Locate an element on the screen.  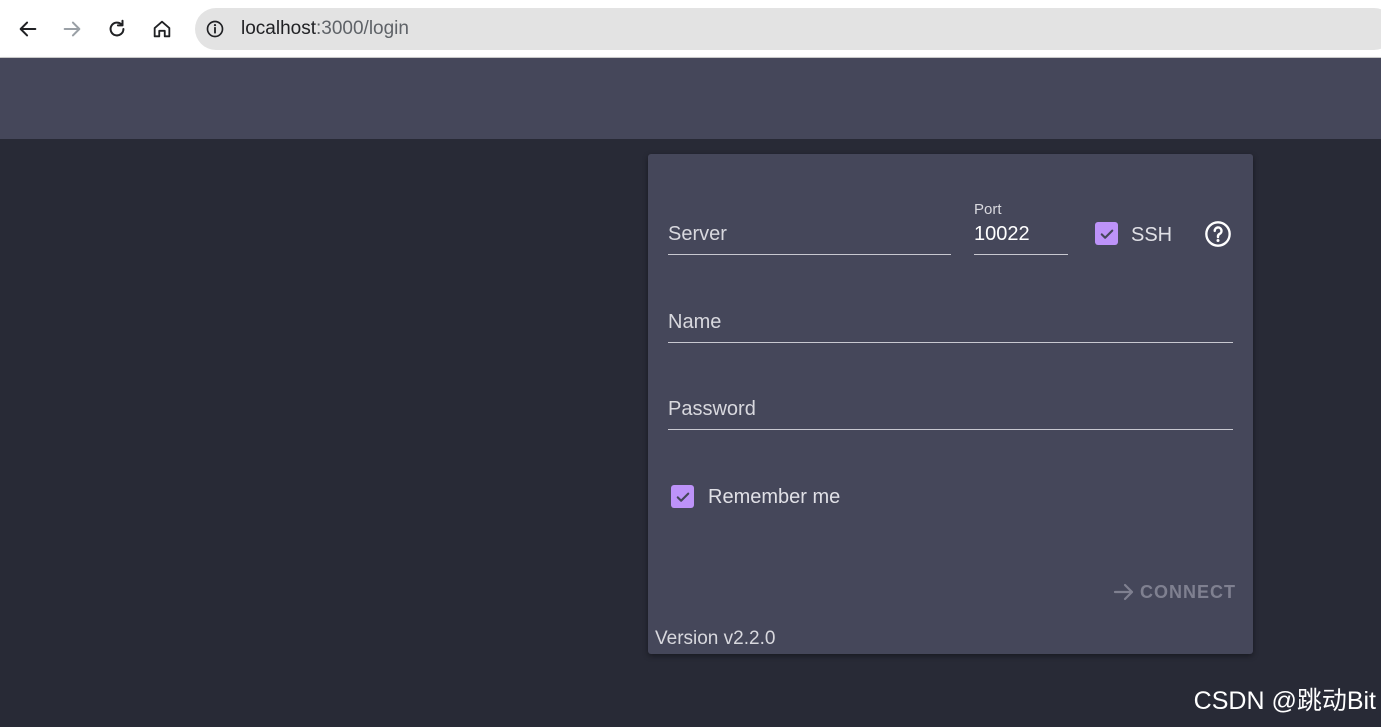
url-path: :3000/login is located at coordinates (362, 28).